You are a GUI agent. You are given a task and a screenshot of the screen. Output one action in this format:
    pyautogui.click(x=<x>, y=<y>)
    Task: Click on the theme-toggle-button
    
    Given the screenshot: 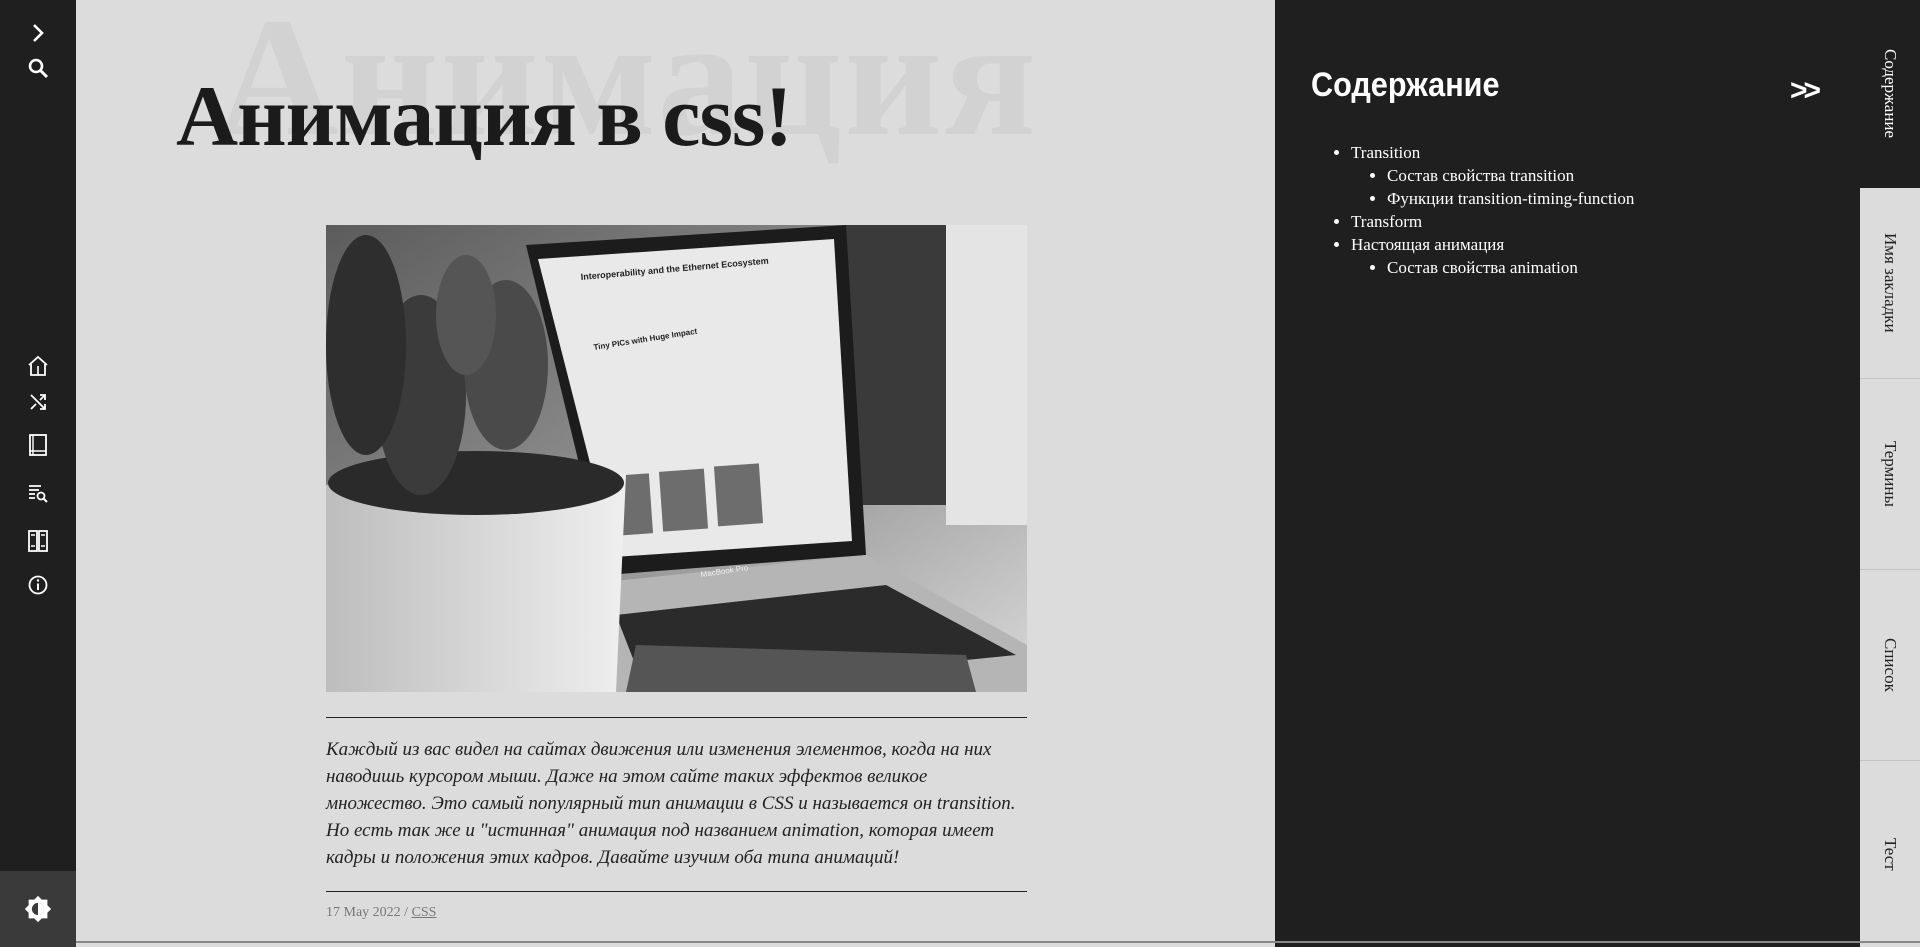 What is the action you would take?
    pyautogui.click(x=38, y=909)
    